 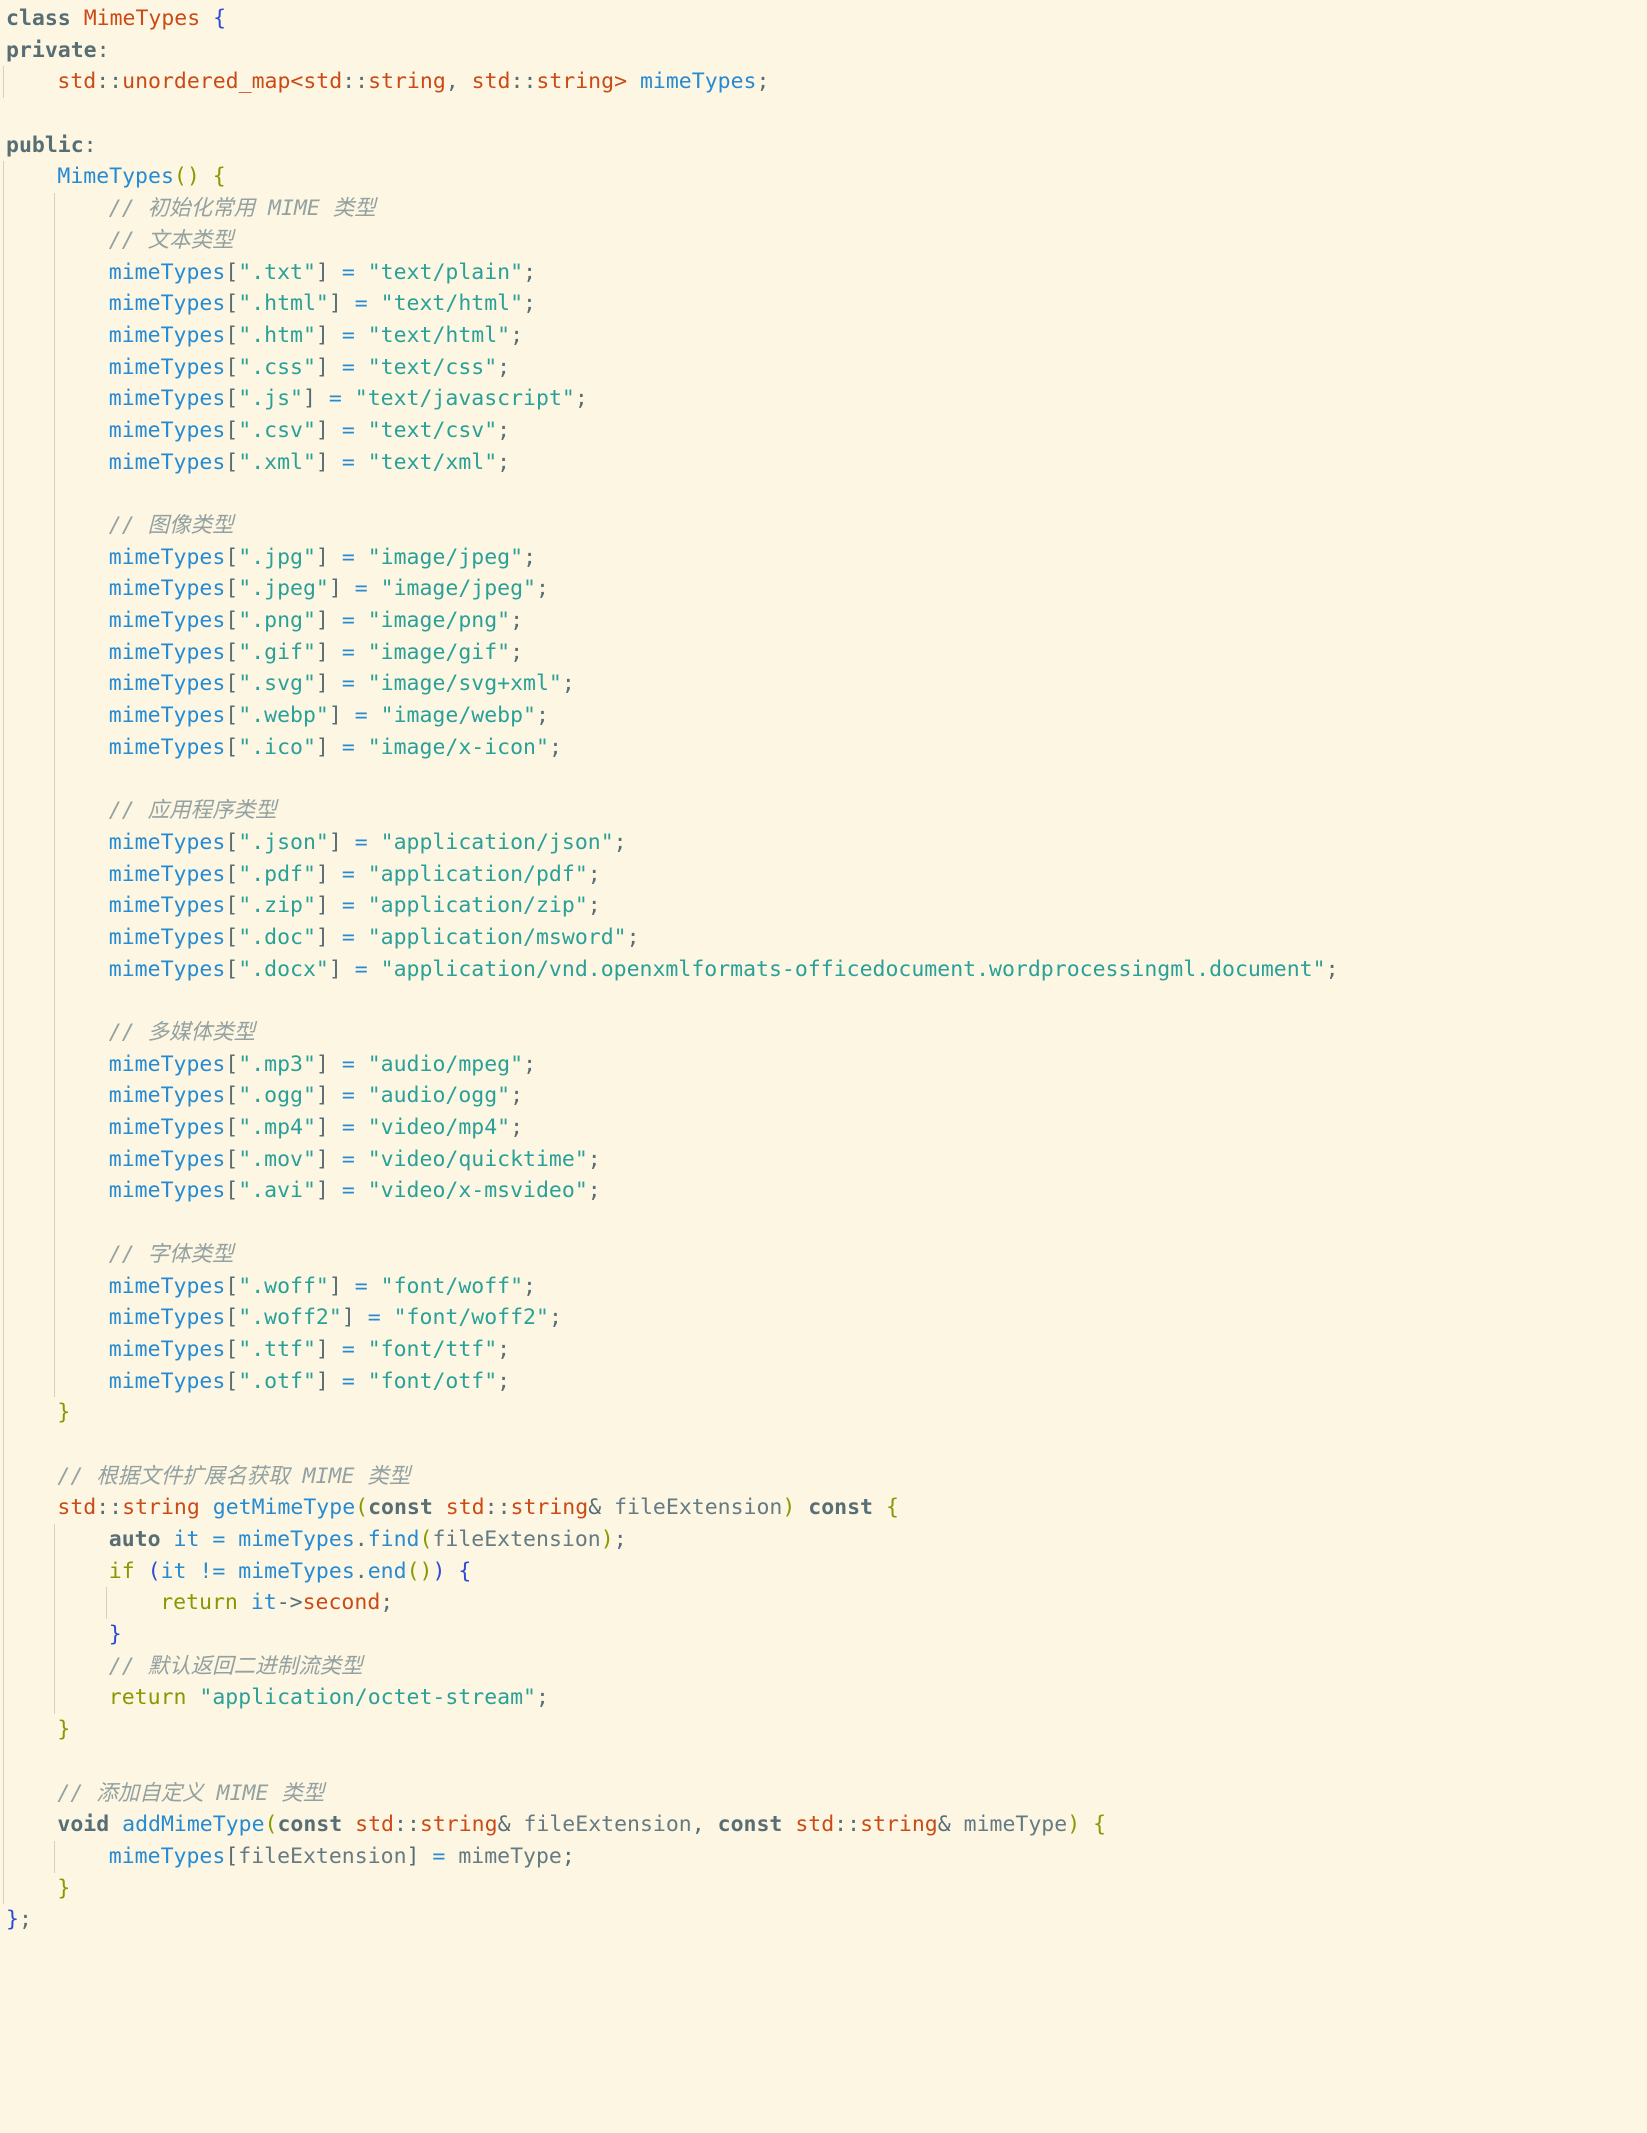 What do you see at coordinates (671, 526) in the screenshot?
I see `code-line: // 图像类型` at bounding box center [671, 526].